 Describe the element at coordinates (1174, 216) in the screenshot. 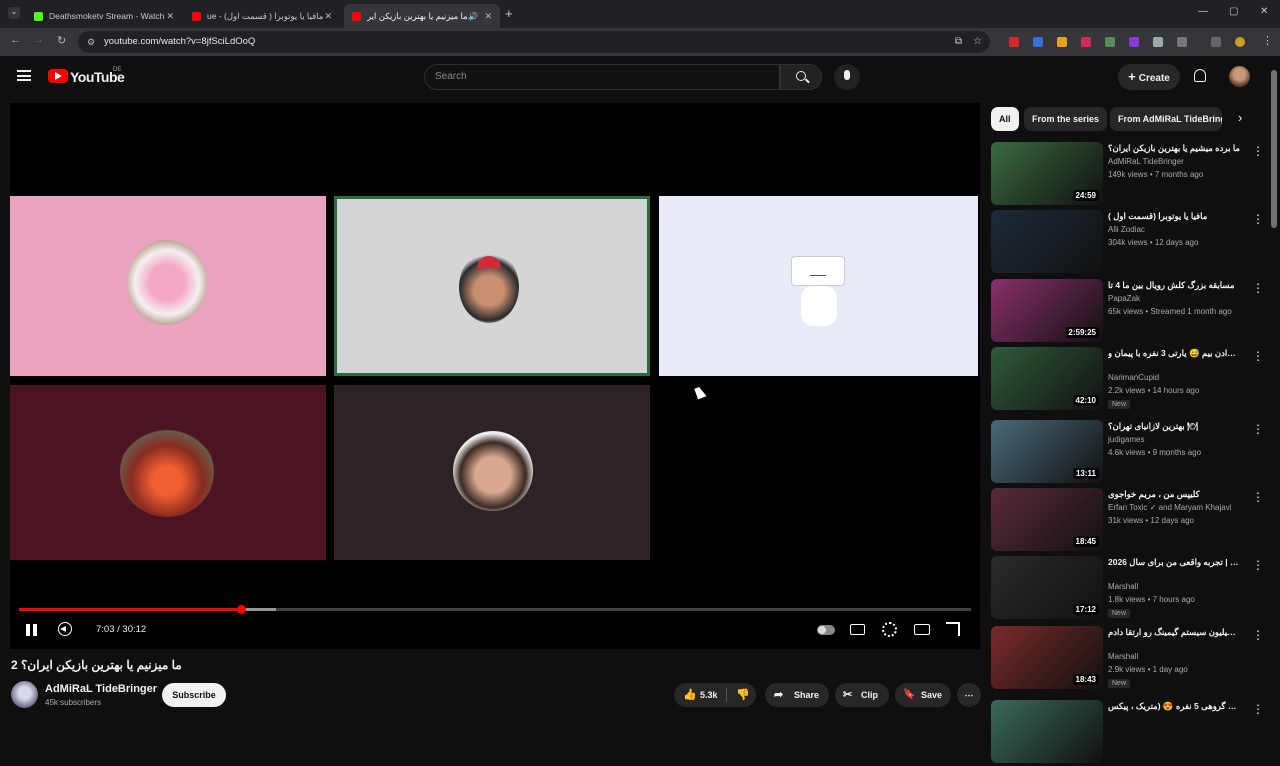

I see `recommendation-title: مافیا یا یوتوبرا (قسمت اول )` at that location.